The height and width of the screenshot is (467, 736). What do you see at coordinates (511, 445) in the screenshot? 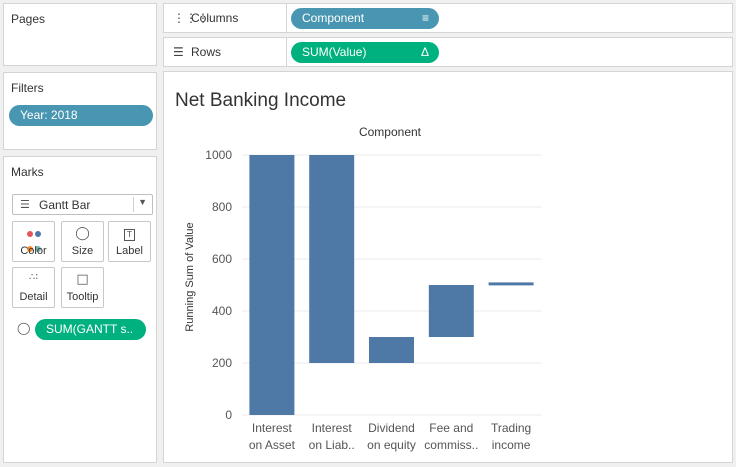
I see `x-tick-label: income` at bounding box center [511, 445].